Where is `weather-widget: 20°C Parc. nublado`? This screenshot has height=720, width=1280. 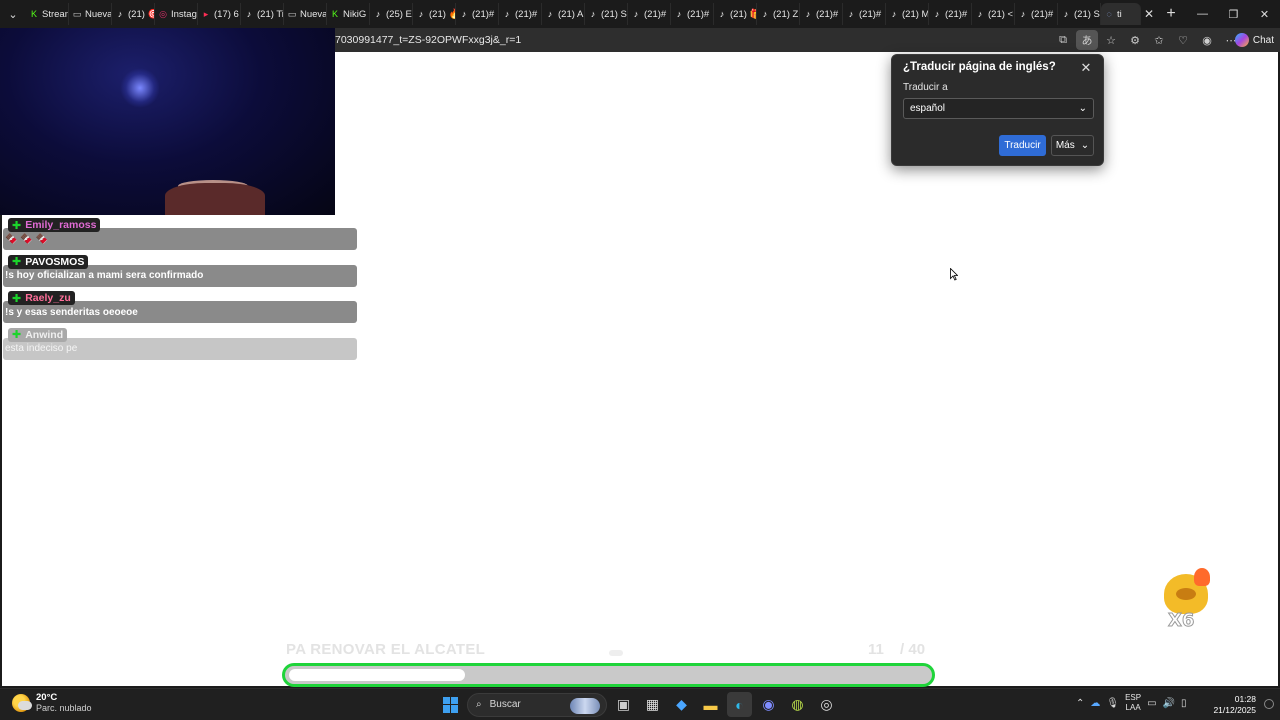 weather-widget: 20°C Parc. nublado is located at coordinates (52, 703).